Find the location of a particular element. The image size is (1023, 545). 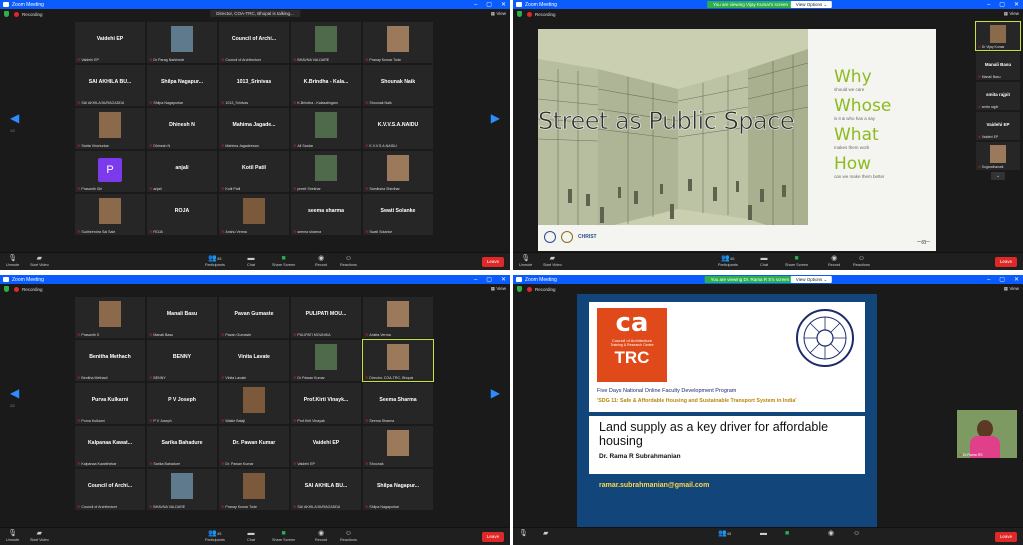

participant-tile: seema sharma ✕ seema sharma is located at coordinates (326, 214).